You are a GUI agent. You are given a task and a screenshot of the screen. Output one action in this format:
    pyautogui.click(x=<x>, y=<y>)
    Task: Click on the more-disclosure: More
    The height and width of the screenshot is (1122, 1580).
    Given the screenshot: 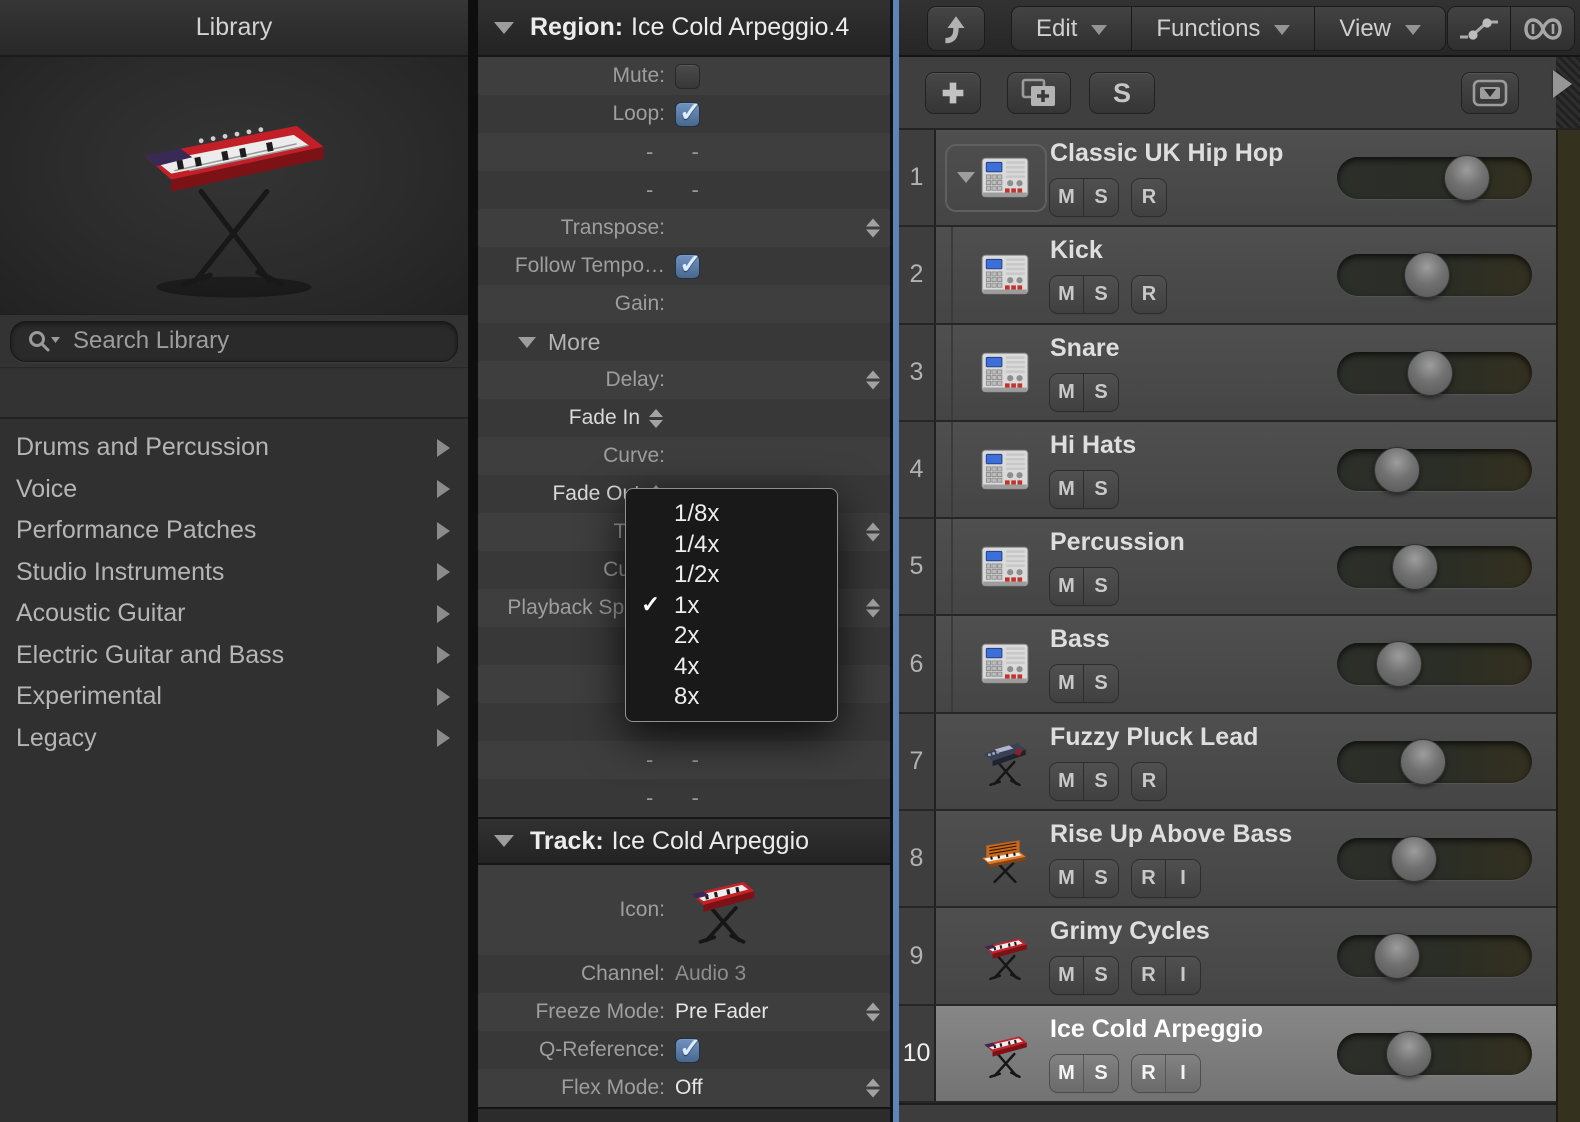 What is the action you would take?
    pyautogui.click(x=539, y=342)
    